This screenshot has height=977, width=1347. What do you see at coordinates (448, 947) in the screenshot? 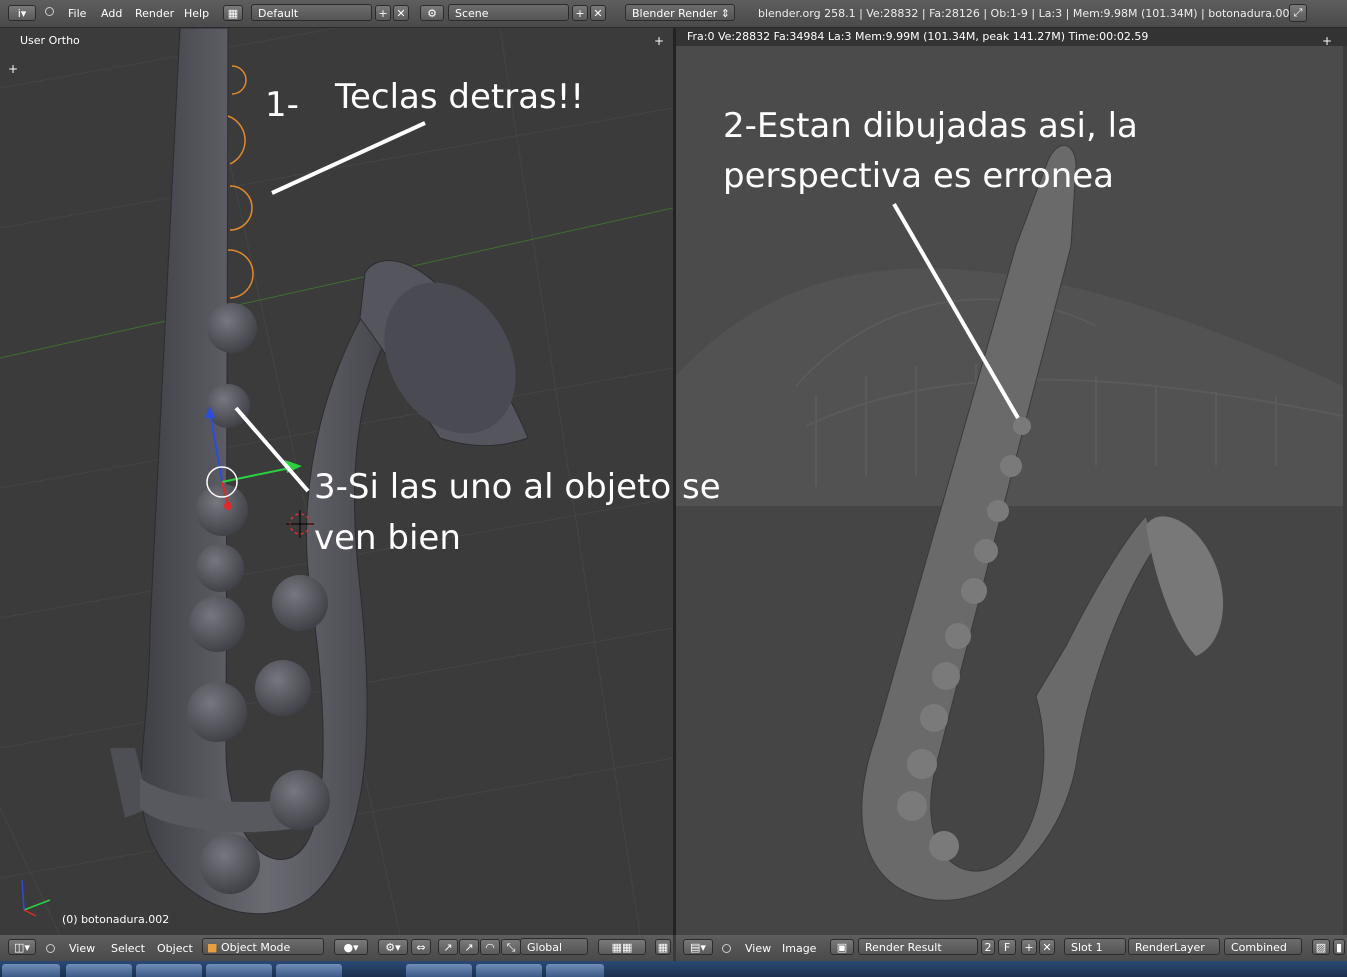
I see `translate-manipulator-icon: ↗` at bounding box center [448, 947].